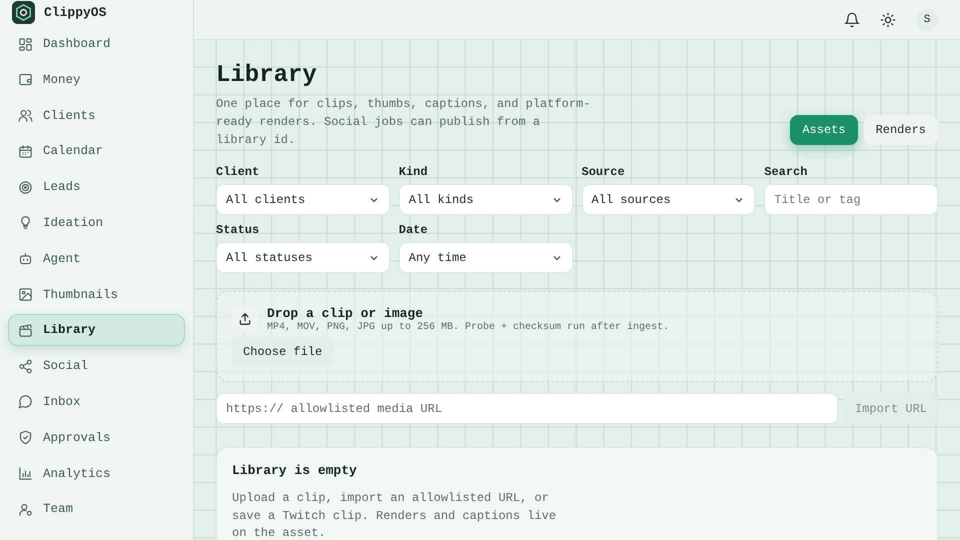 The image size is (960, 540). Describe the element at coordinates (404, 122) in the screenshot. I see `page-description: One place for clips, thumbs, captions, and platform-ready renders. Social jobs can publish from a library id.` at that location.